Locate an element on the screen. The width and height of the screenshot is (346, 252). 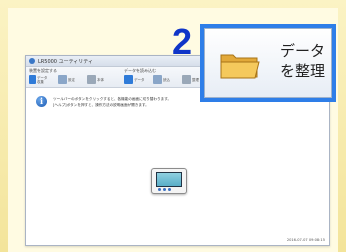
toolbar-button-load: 読込 is located at coordinates (164, 79).